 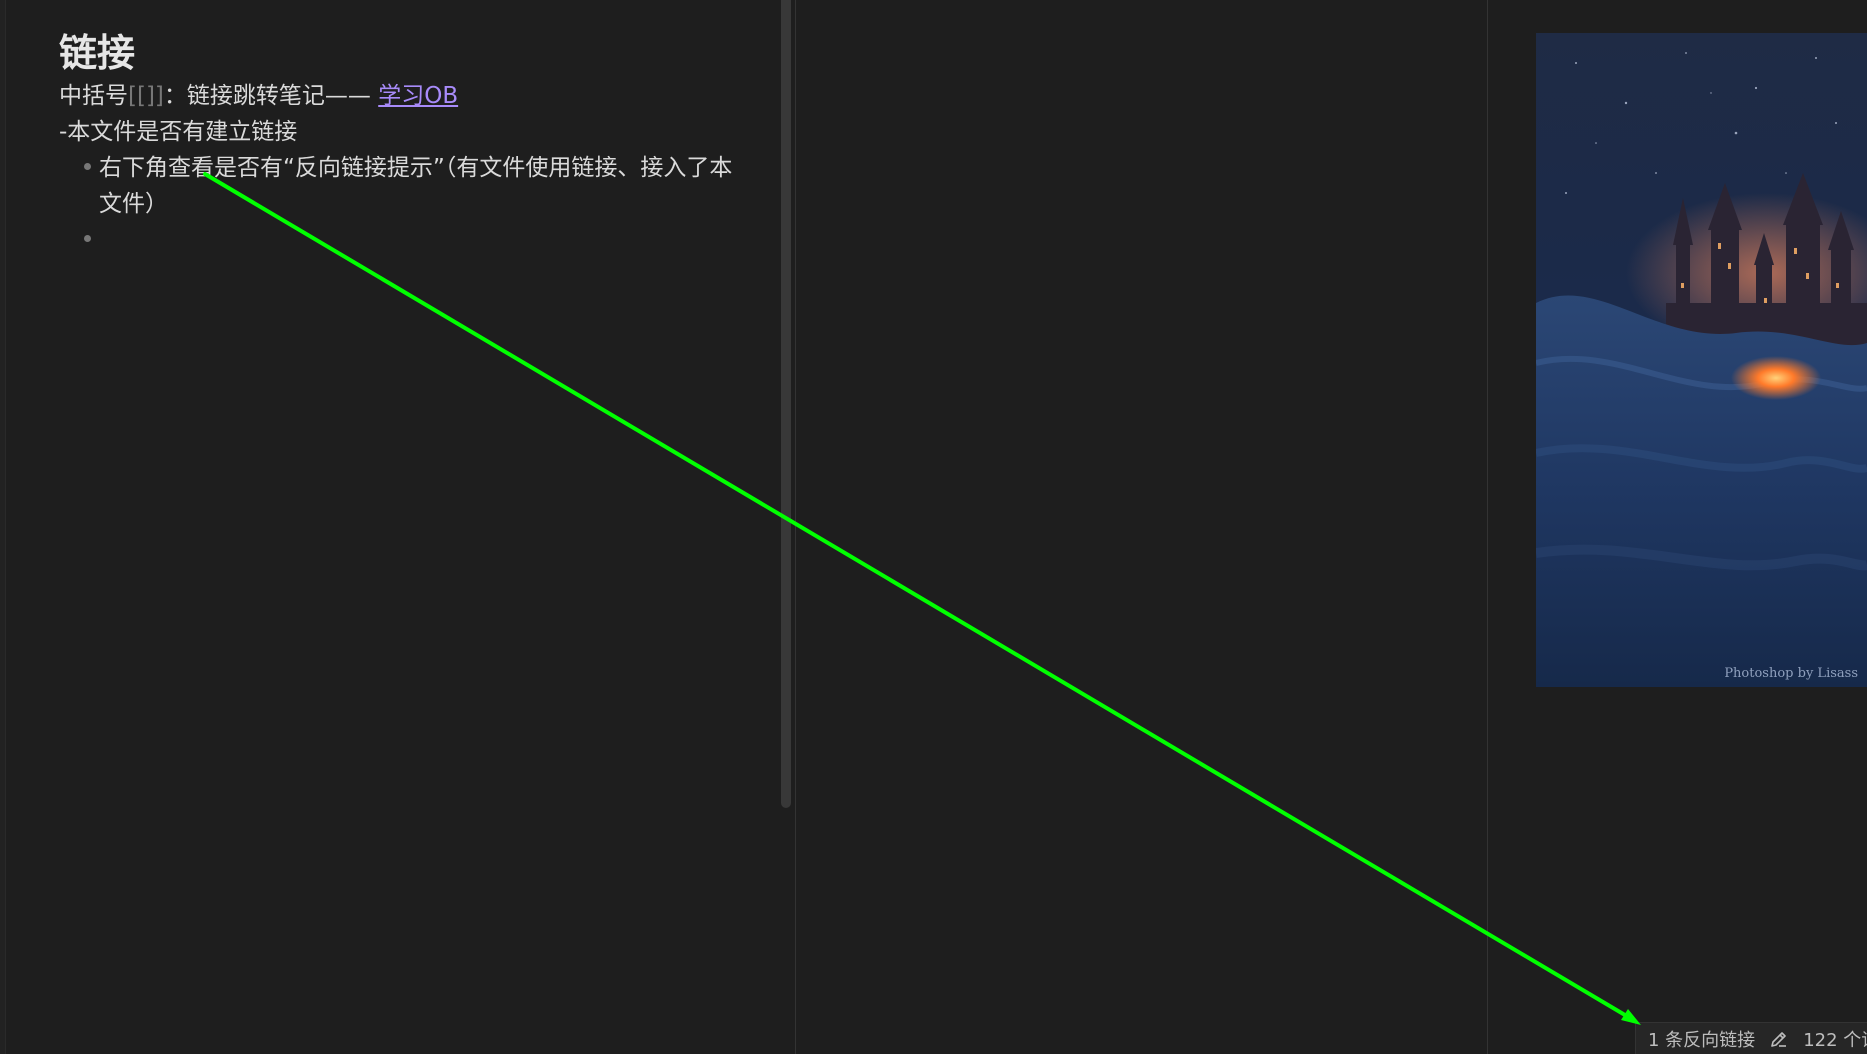 What do you see at coordinates (418, 96) in the screenshot?
I see `internal-link-study-ob: 学习OB` at bounding box center [418, 96].